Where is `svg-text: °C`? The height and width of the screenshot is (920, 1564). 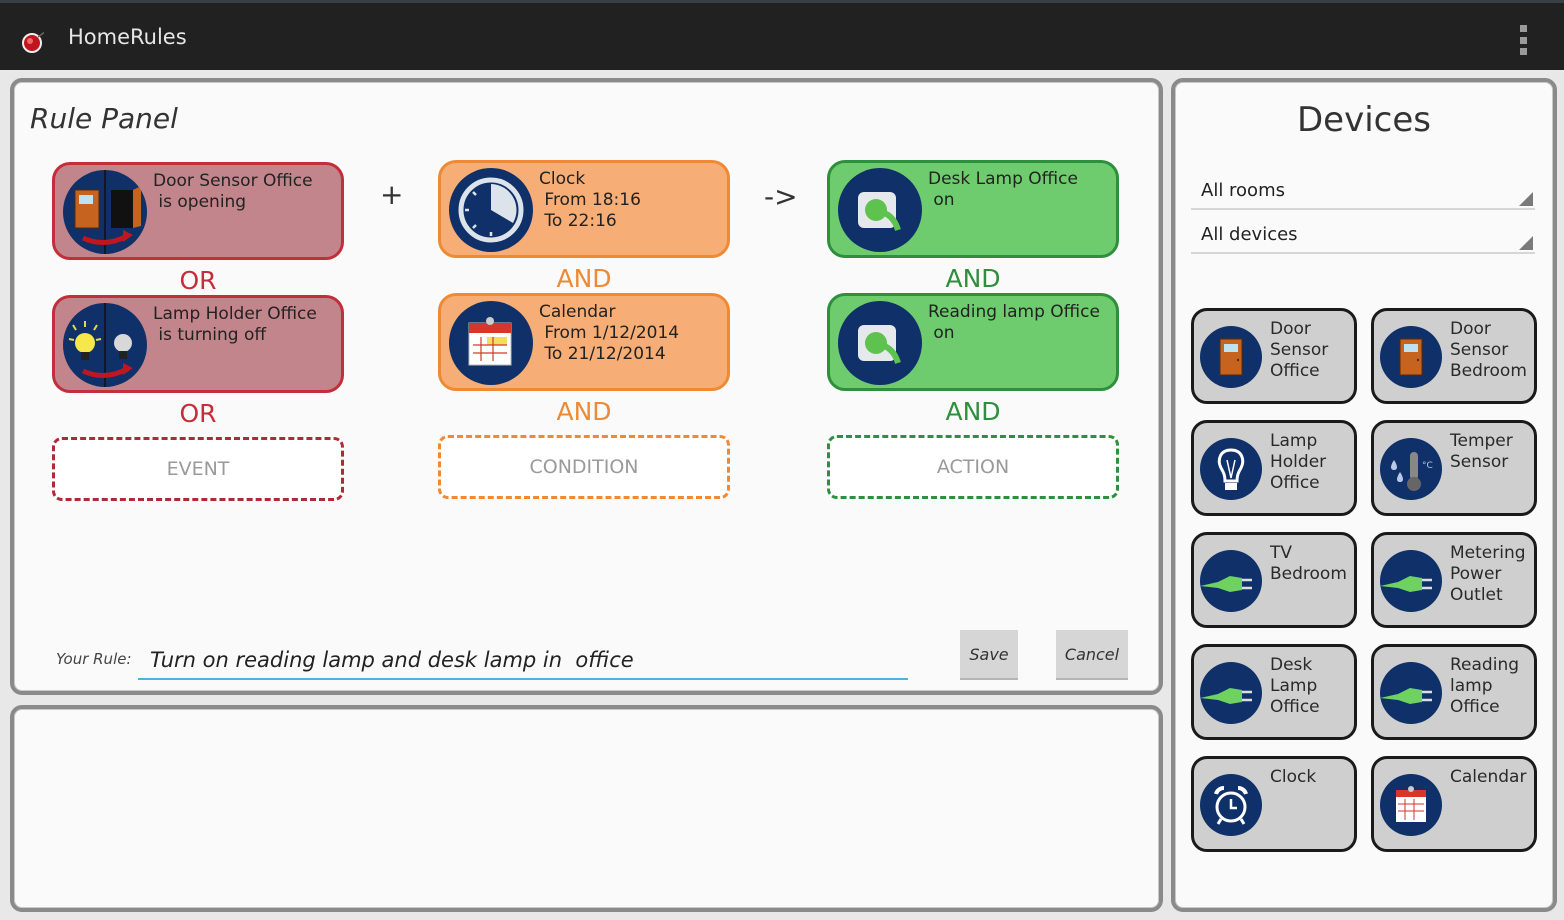
svg-text: °C is located at coordinates (1427, 466).